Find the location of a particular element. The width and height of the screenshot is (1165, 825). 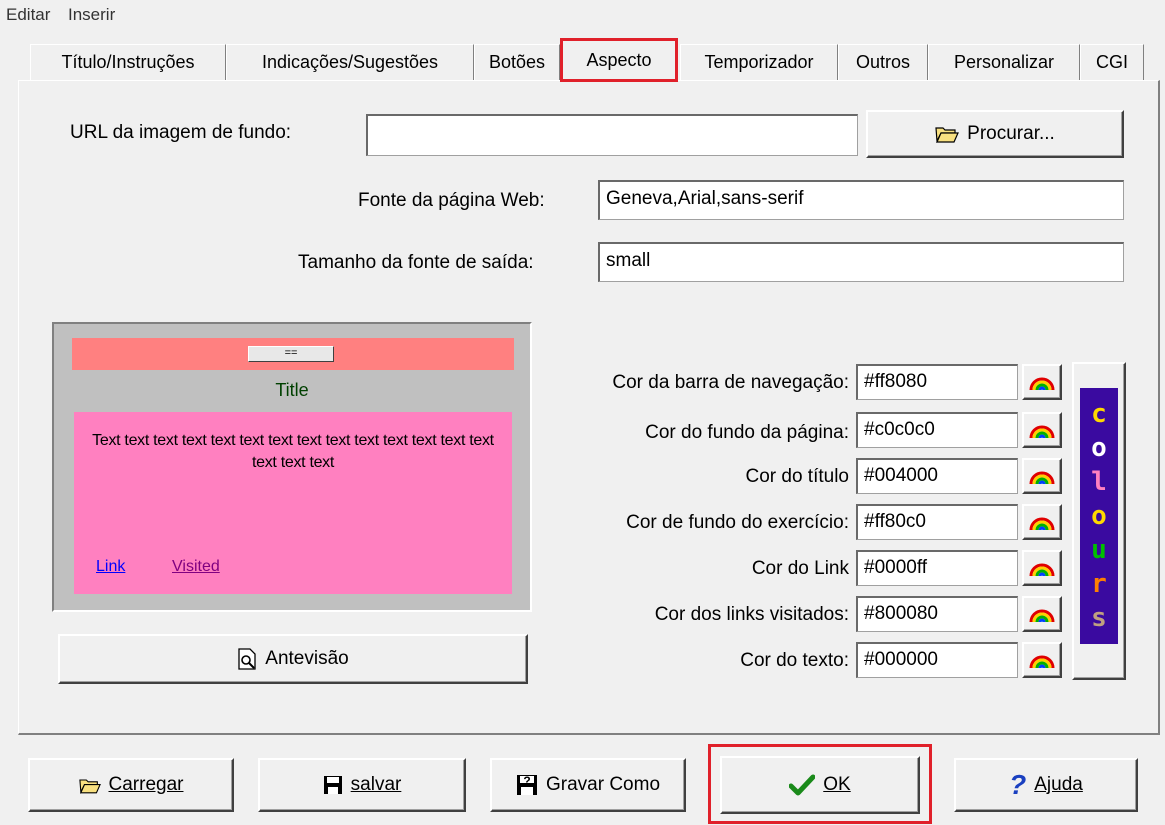

save-as-icon: ? is located at coordinates (526, 784).